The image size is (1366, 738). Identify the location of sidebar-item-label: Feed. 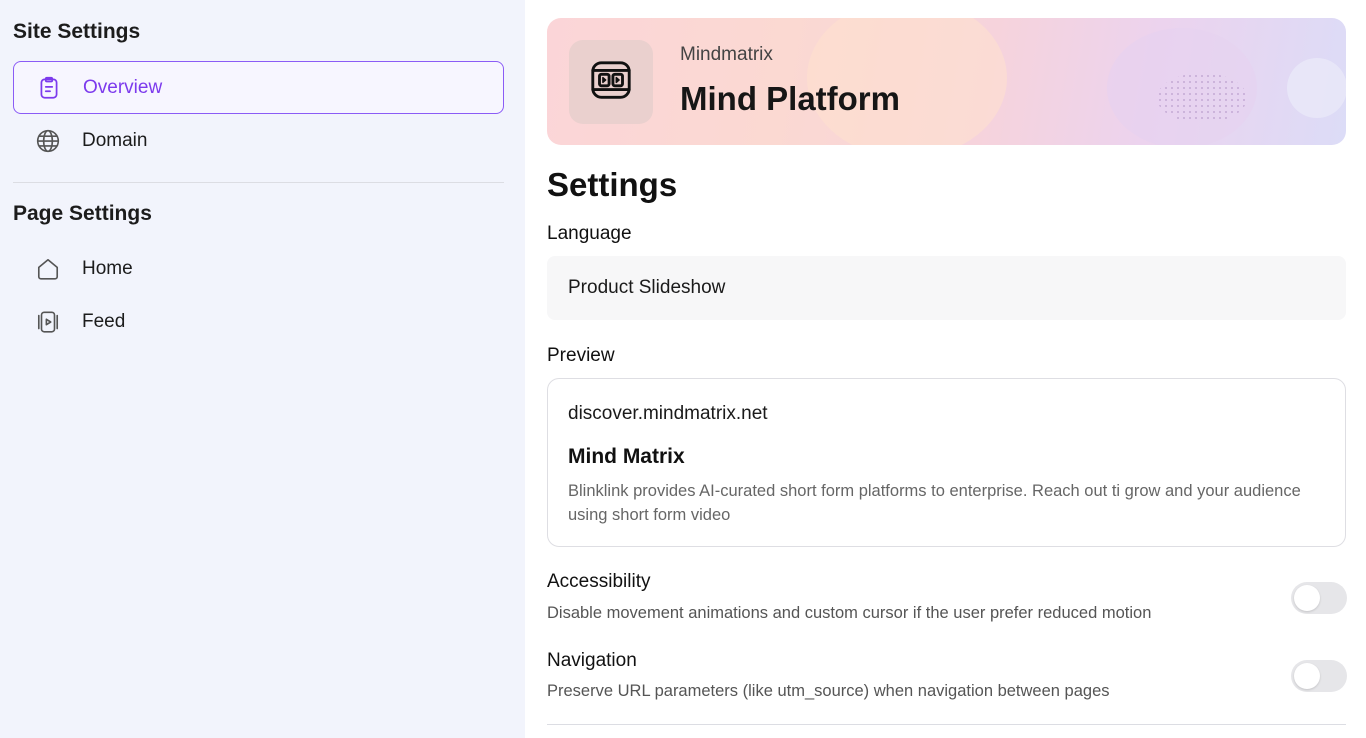
(104, 321).